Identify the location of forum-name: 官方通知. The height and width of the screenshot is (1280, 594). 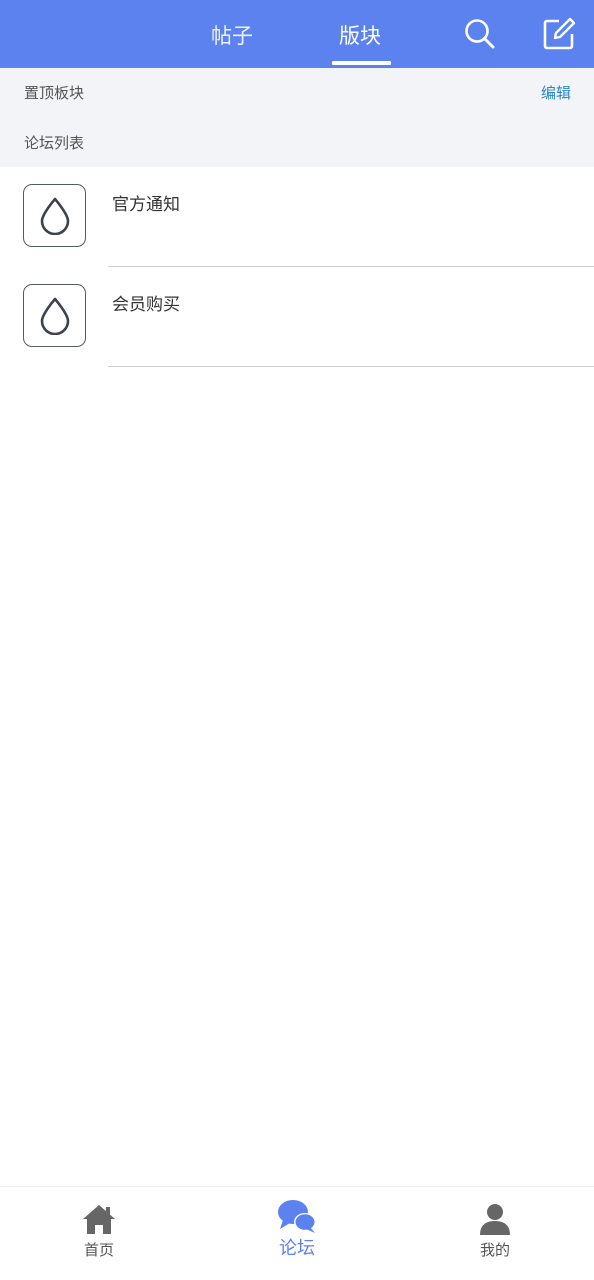
(146, 205).